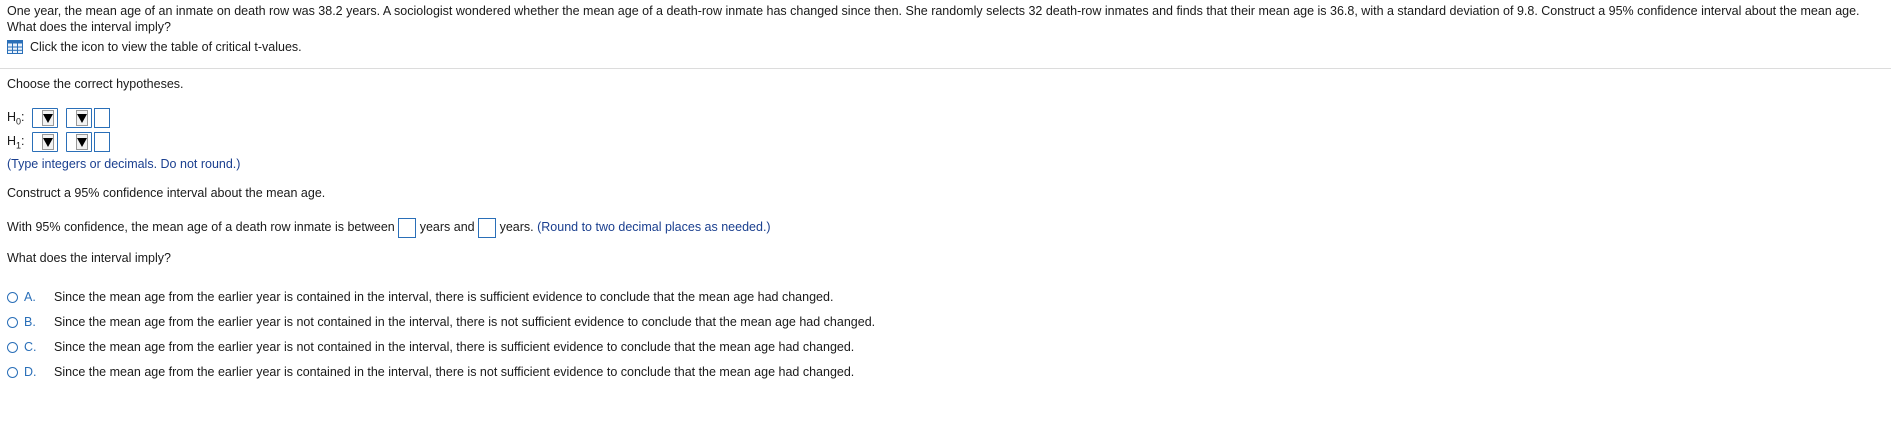 The height and width of the screenshot is (424, 1891). I want to click on h0-operator-dropdown, so click(79, 118).